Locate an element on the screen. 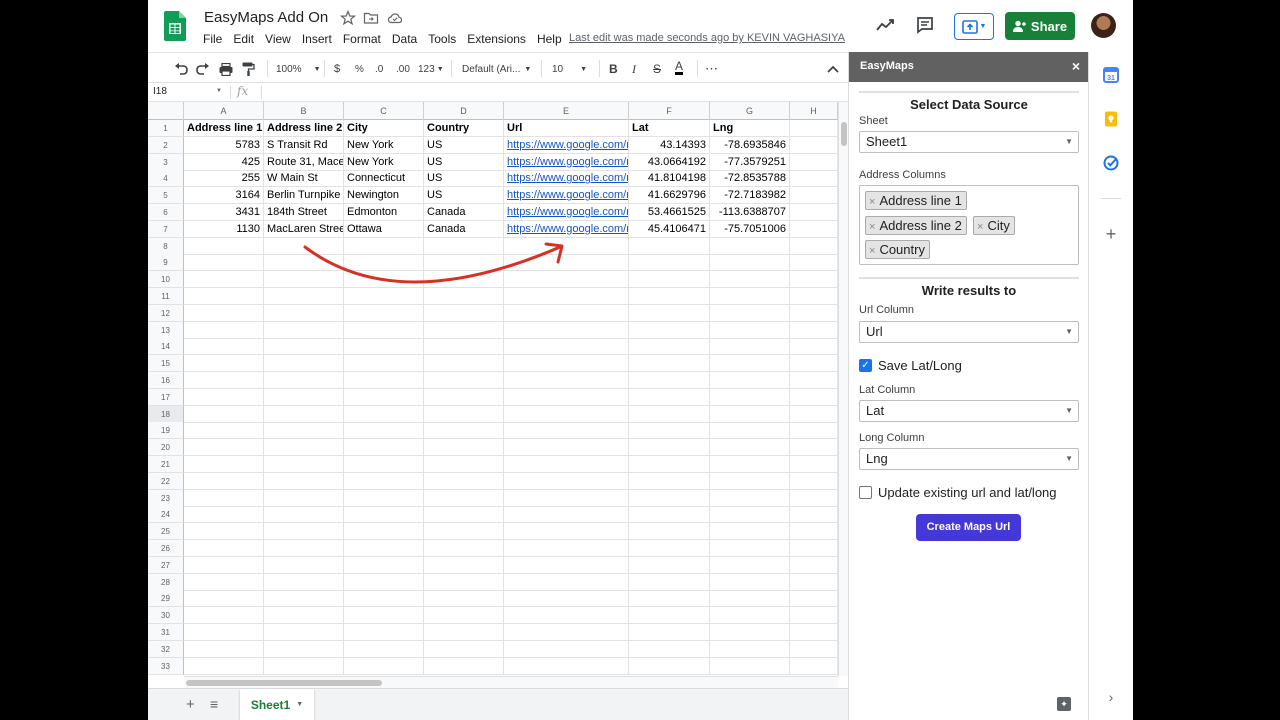 The width and height of the screenshot is (1280, 720). add-on-plus-icon: + is located at coordinates (1111, 234).